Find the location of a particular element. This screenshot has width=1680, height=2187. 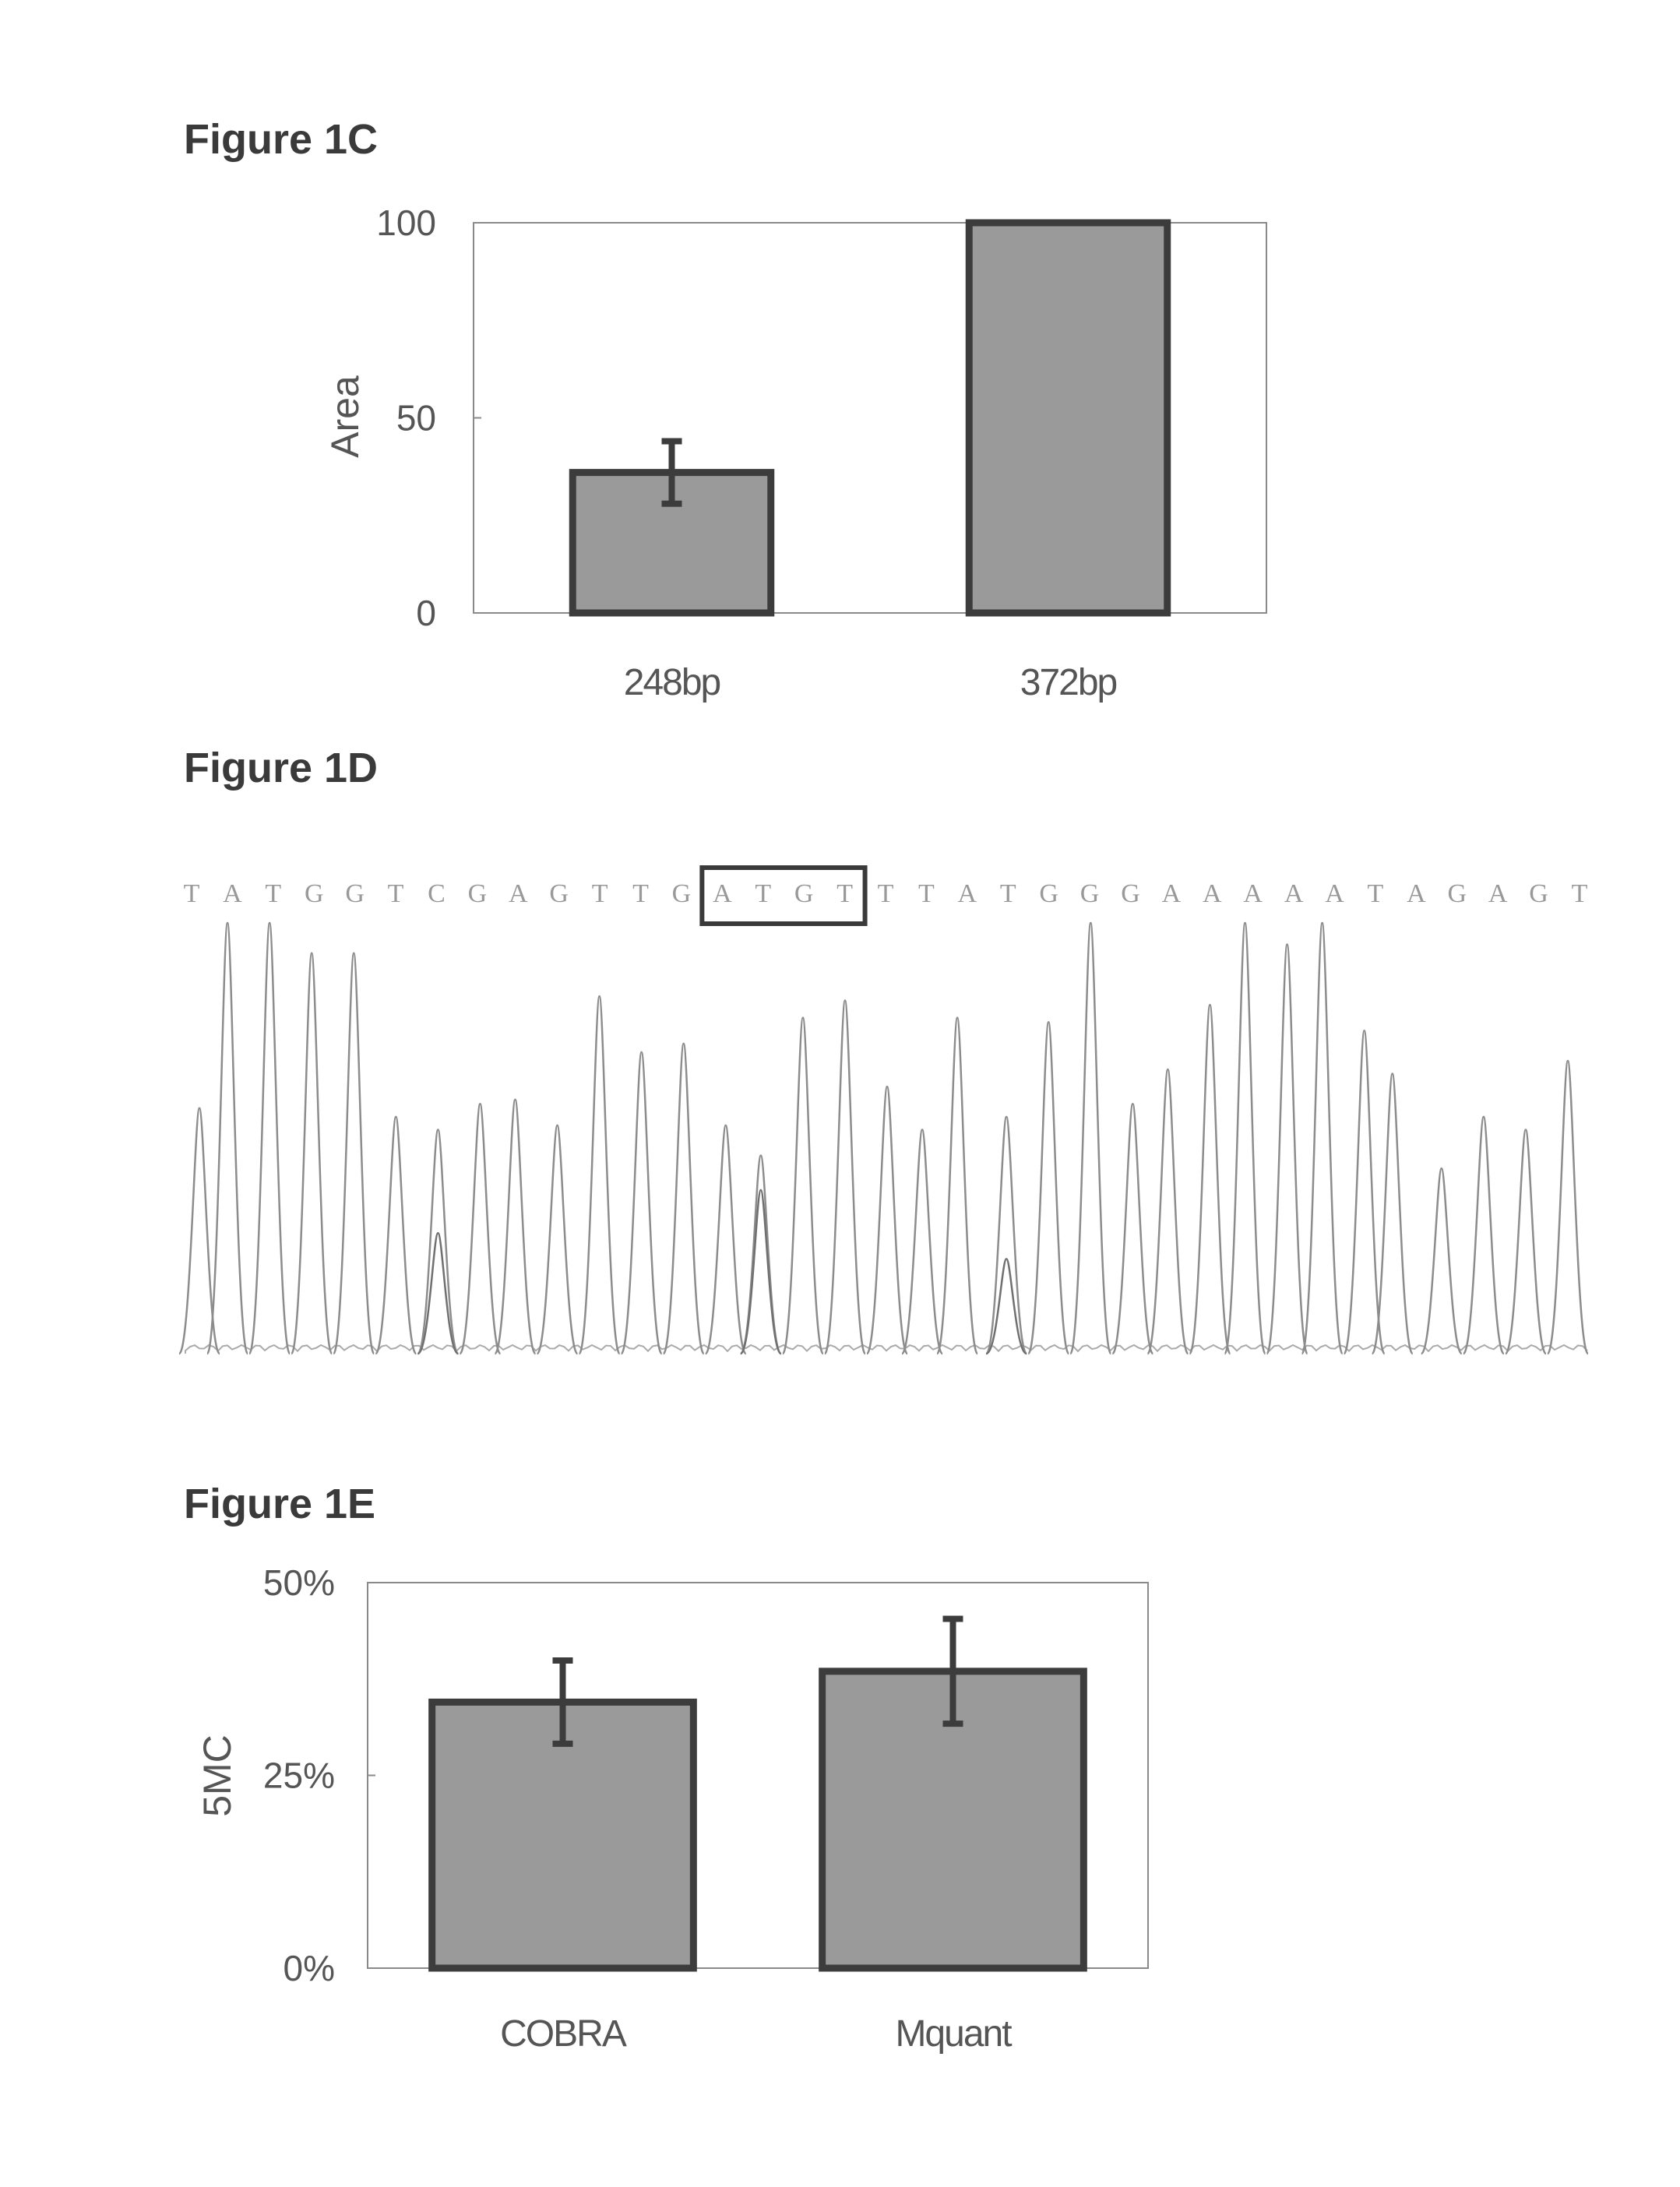

chromatogram-minor-peak is located at coordinates (1006, 1306).